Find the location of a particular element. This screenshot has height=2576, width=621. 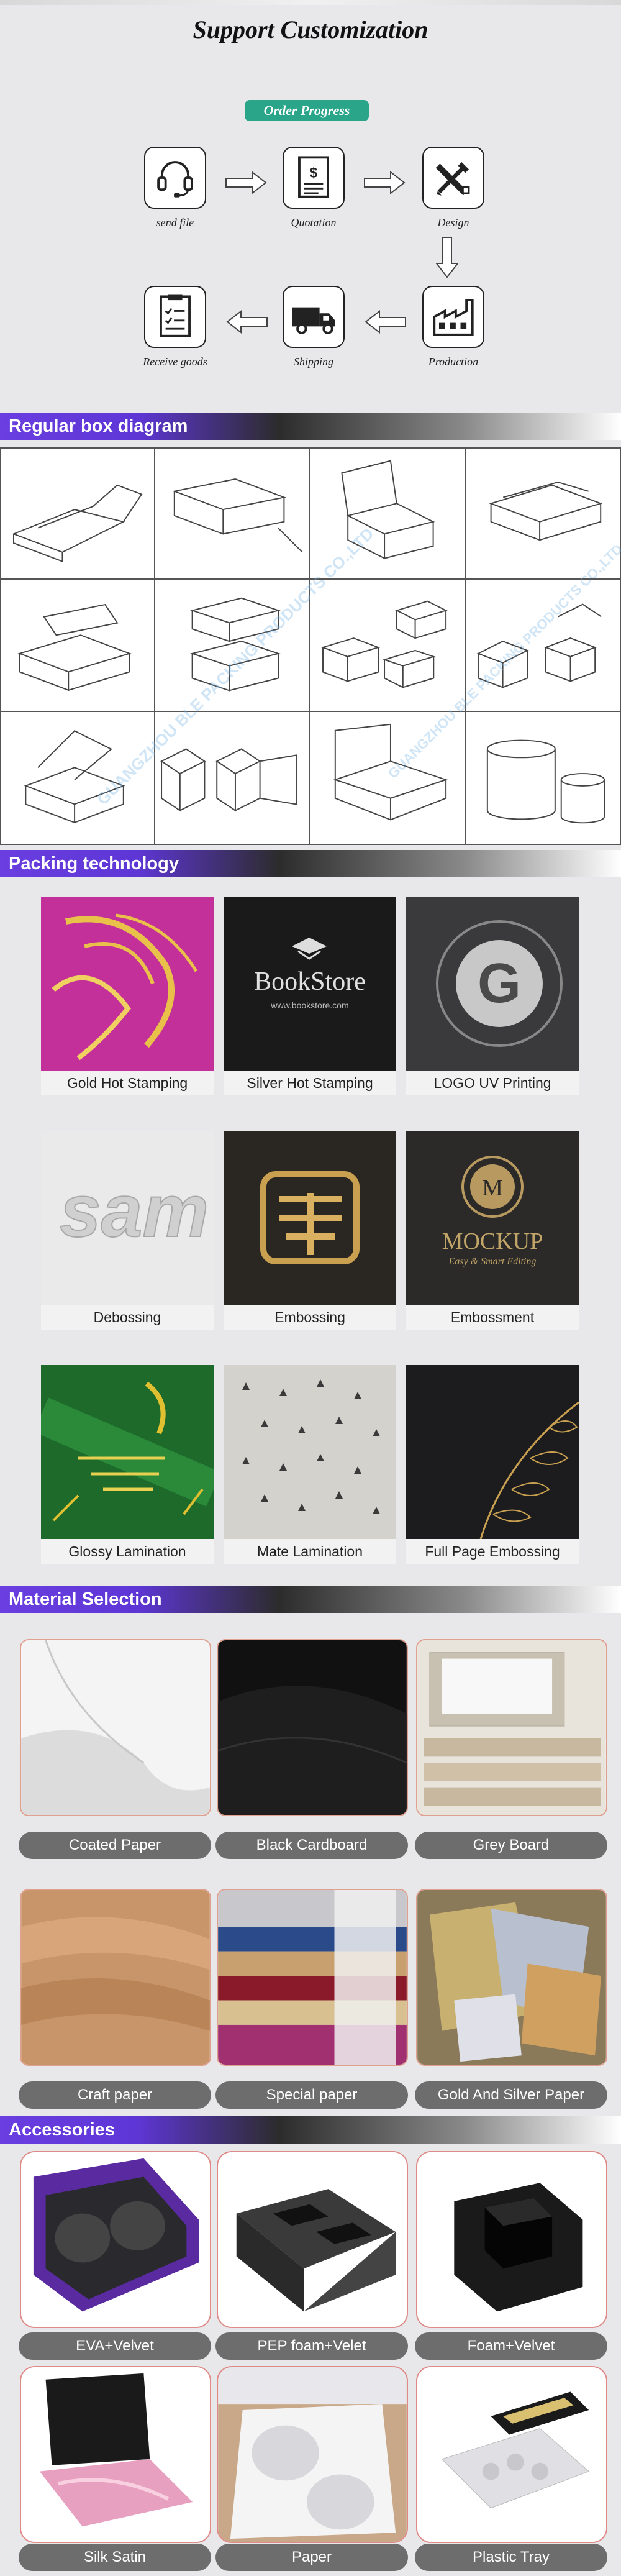

coated-paper-image is located at coordinates (116, 1727).